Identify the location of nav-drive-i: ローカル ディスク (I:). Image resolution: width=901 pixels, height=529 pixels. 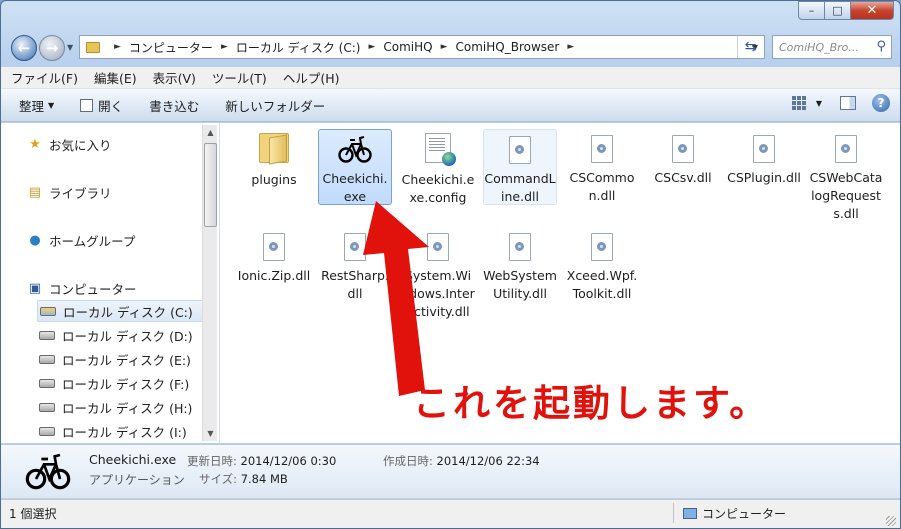
(121, 431).